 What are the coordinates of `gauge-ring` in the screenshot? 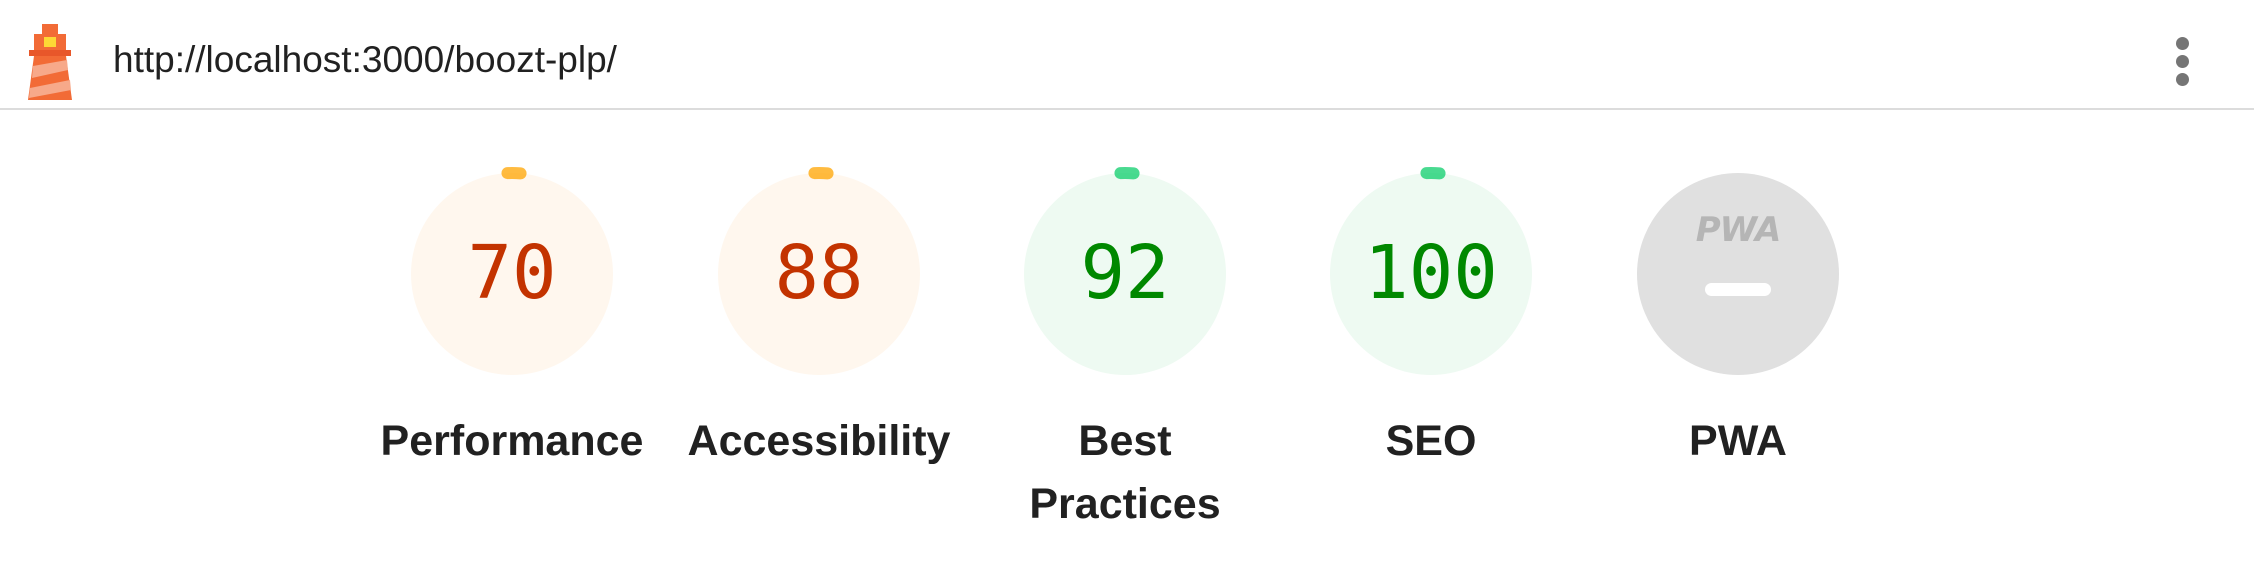 It's located at (1738, 274).